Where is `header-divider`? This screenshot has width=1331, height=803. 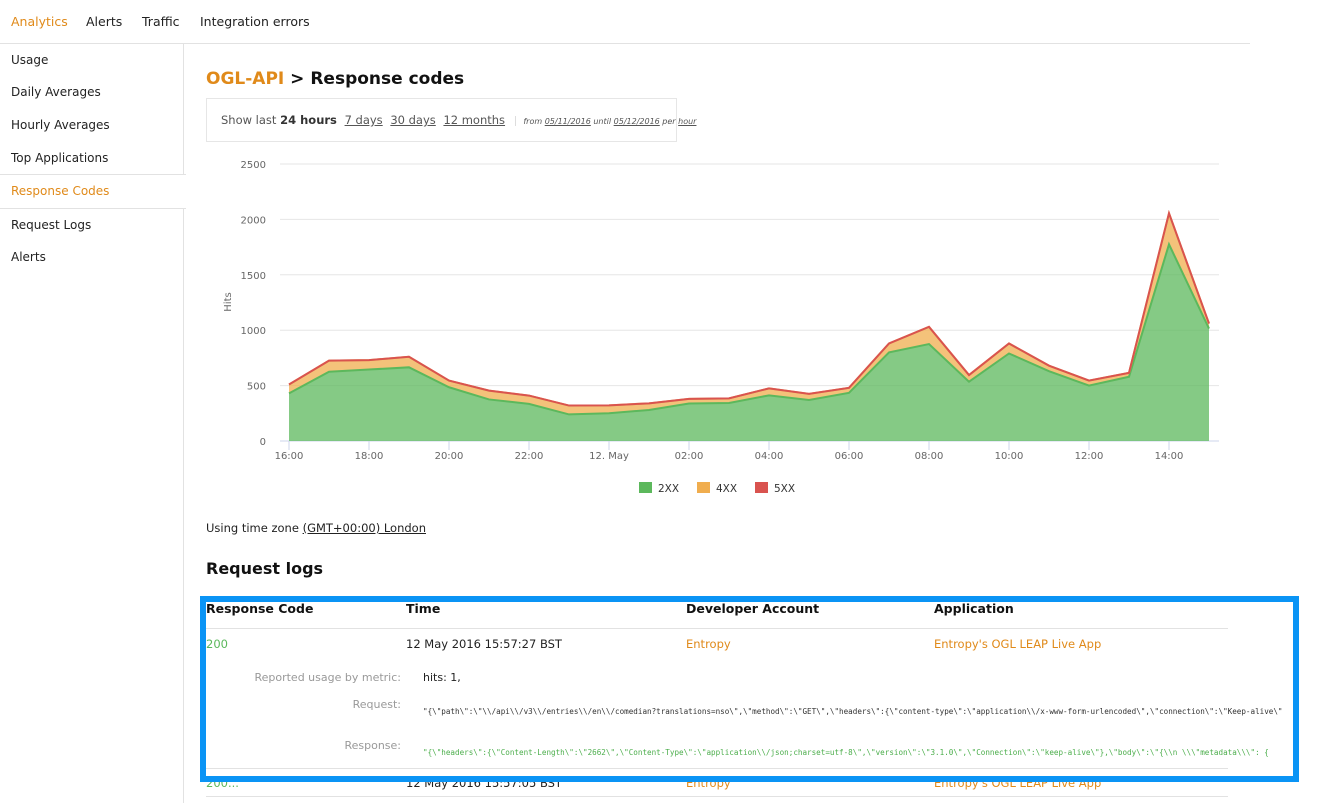
header-divider is located at coordinates (717, 628).